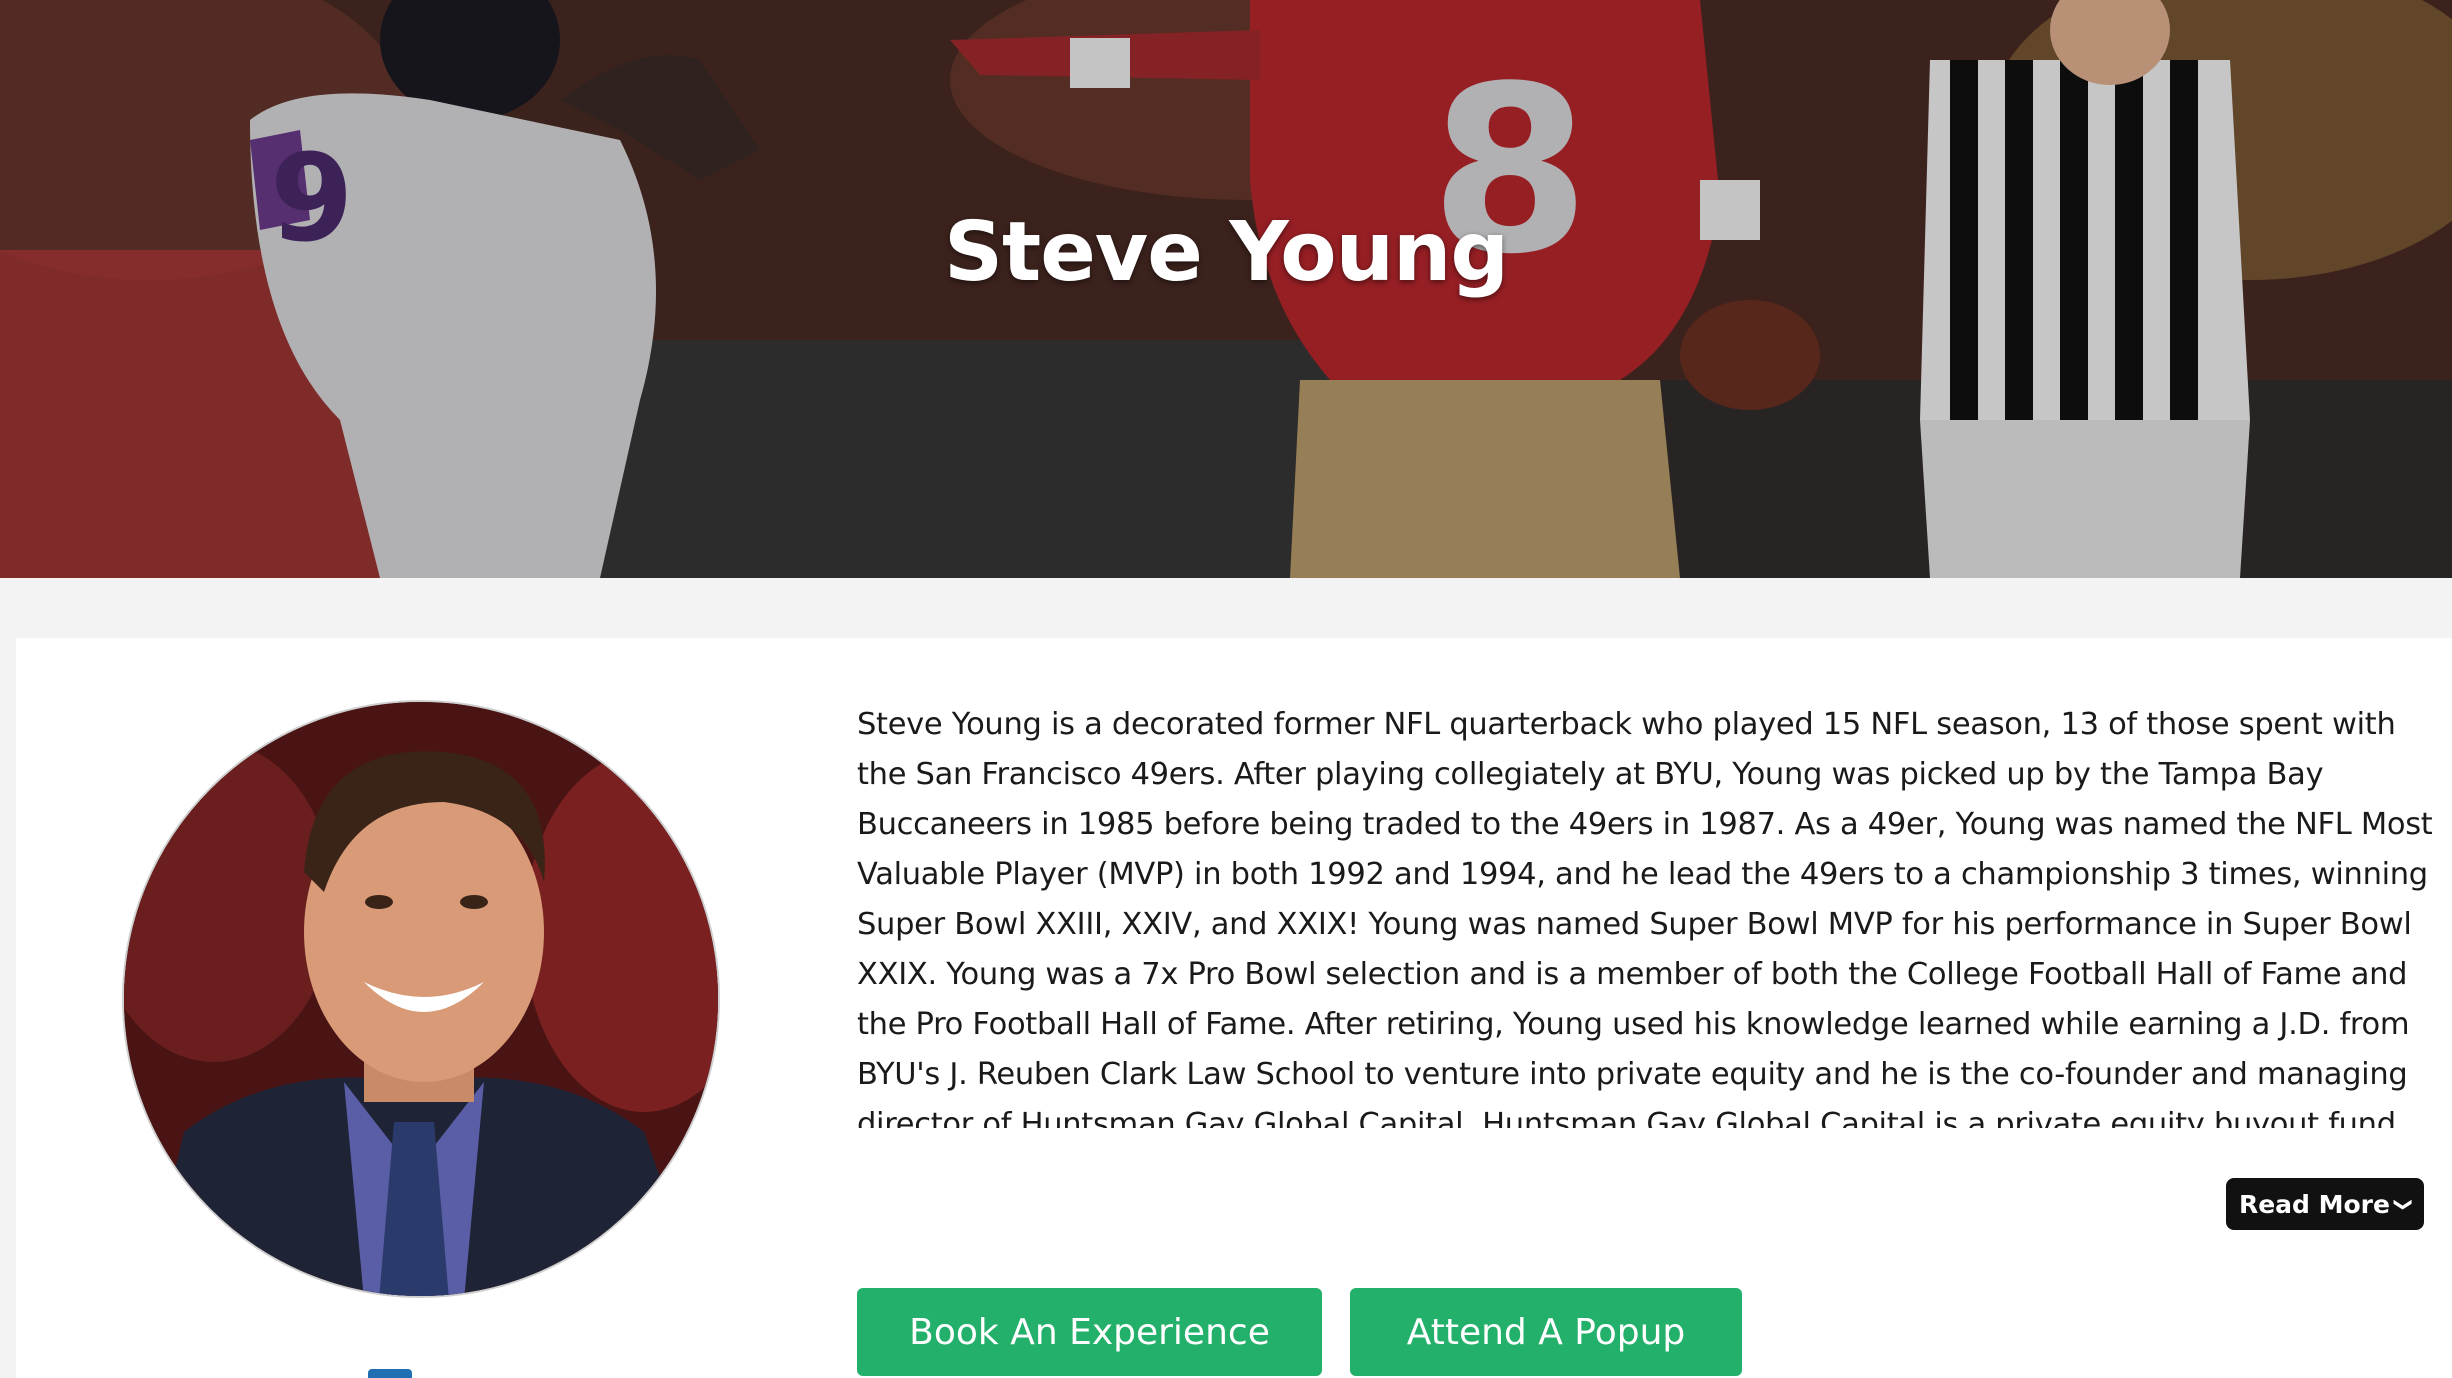 The width and height of the screenshot is (2452, 1378). Describe the element at coordinates (2314, 1204) in the screenshot. I see `read-more-label: Read More` at that location.